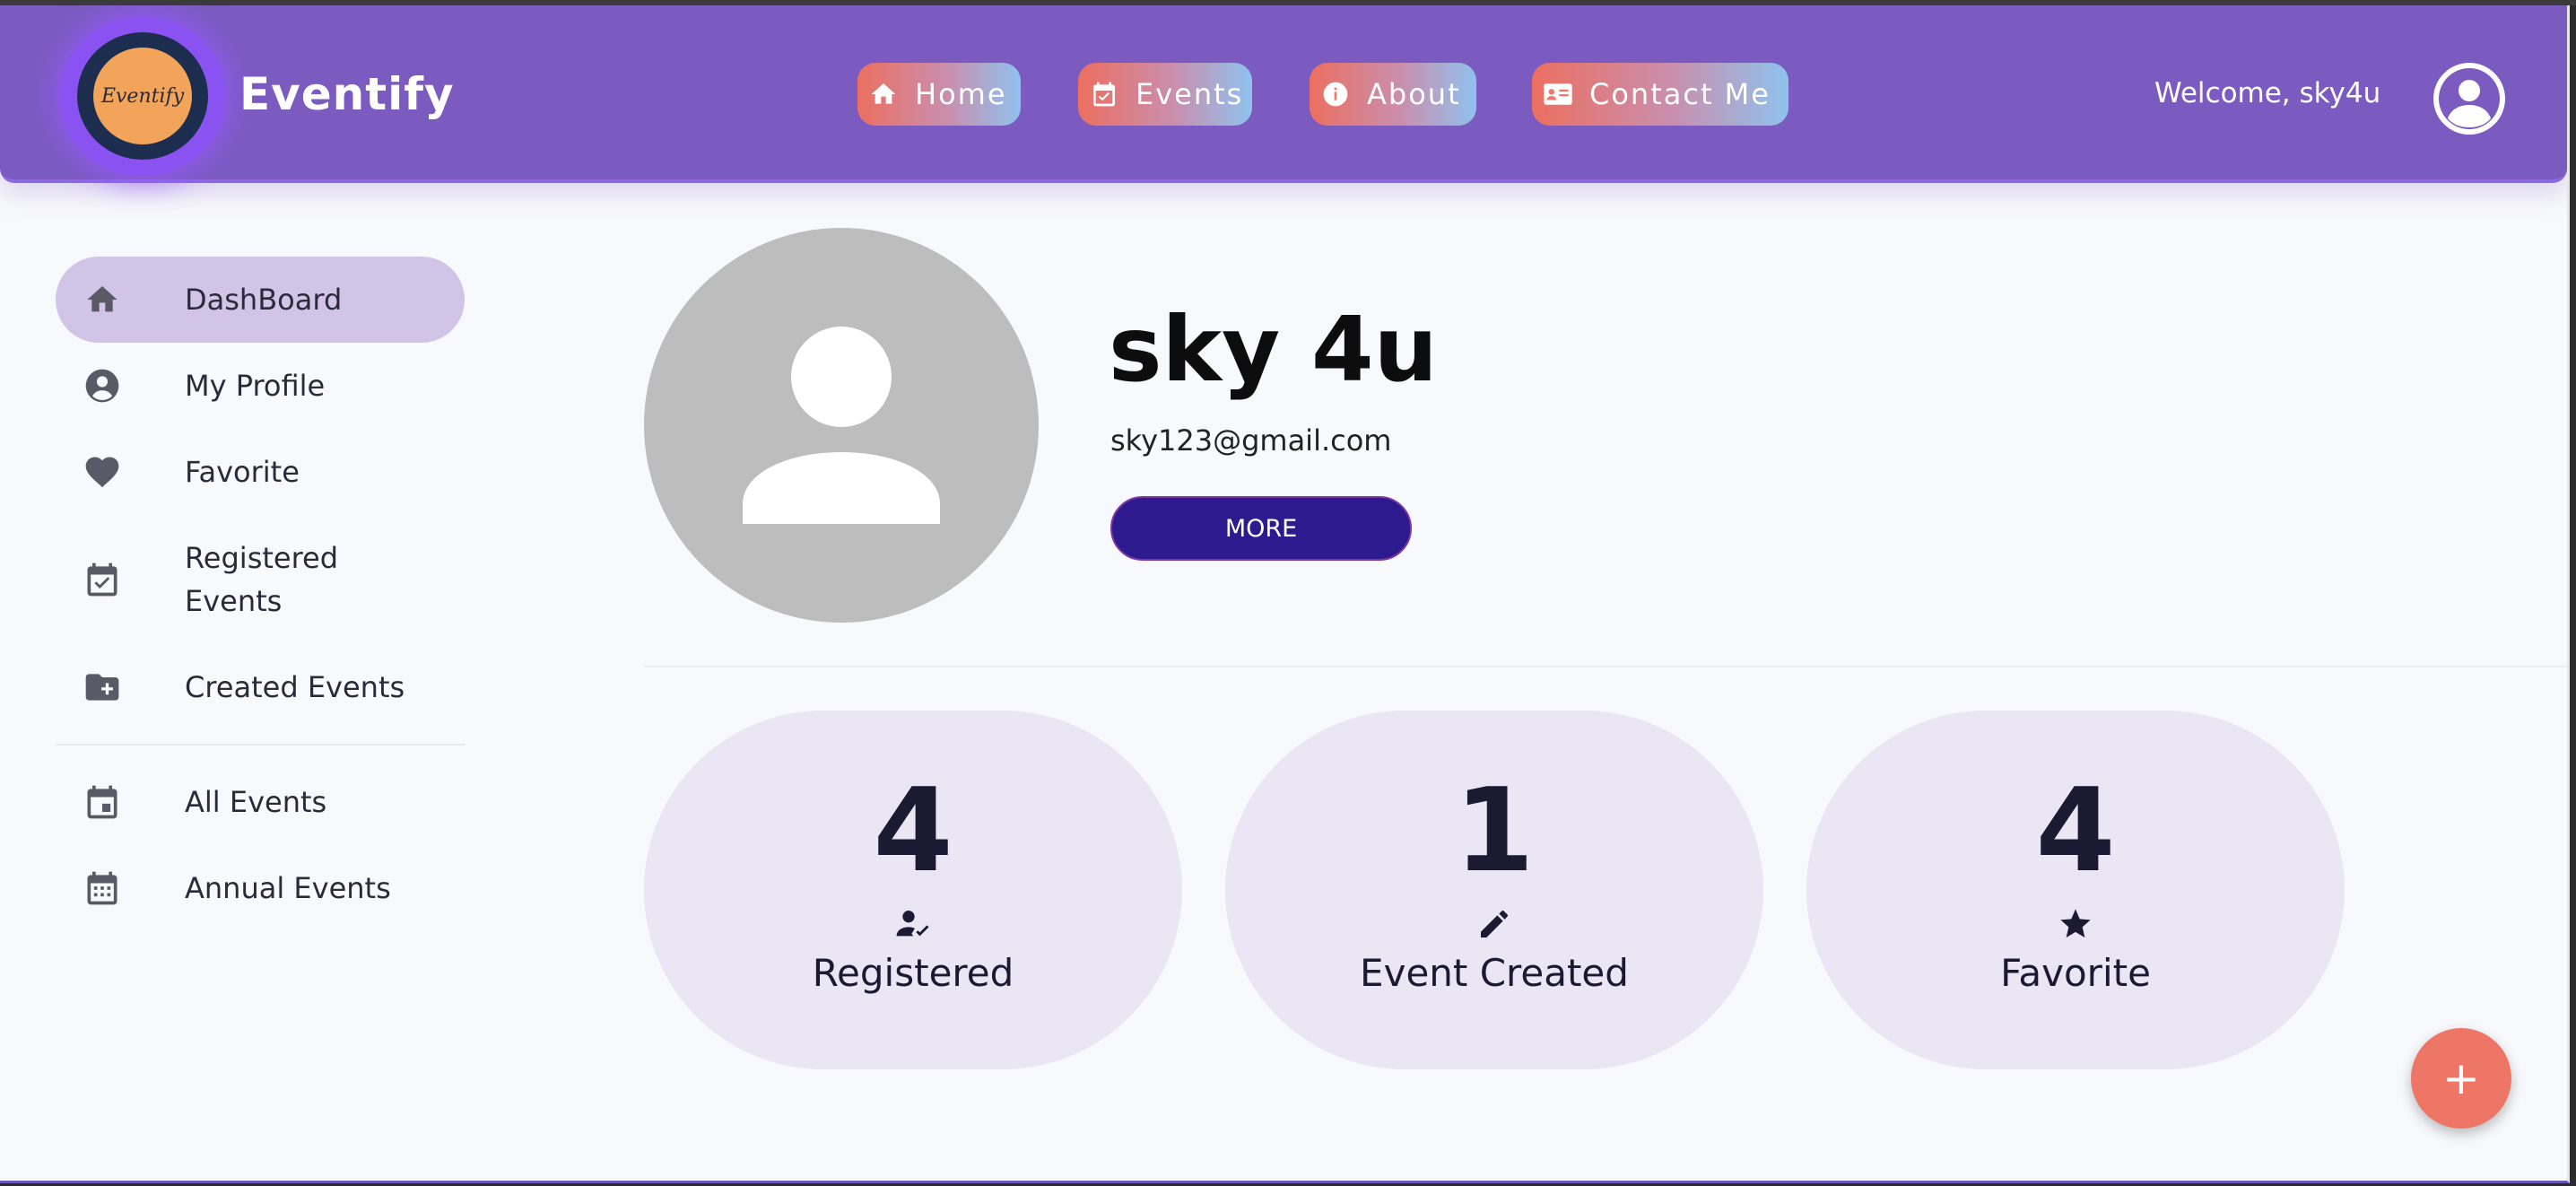 The height and width of the screenshot is (1186, 2576). I want to click on user-check-icon, so click(913, 924).